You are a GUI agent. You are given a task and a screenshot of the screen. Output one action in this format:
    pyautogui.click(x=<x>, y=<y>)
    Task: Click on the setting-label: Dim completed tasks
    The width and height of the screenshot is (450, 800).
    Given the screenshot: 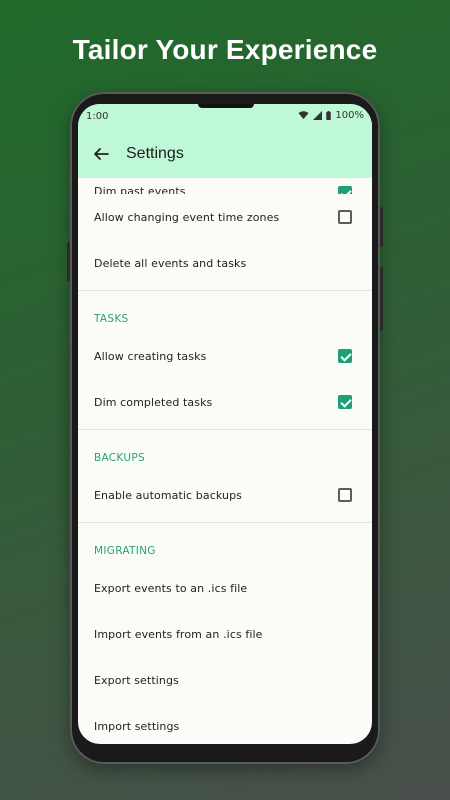 What is the action you would take?
    pyautogui.click(x=153, y=402)
    